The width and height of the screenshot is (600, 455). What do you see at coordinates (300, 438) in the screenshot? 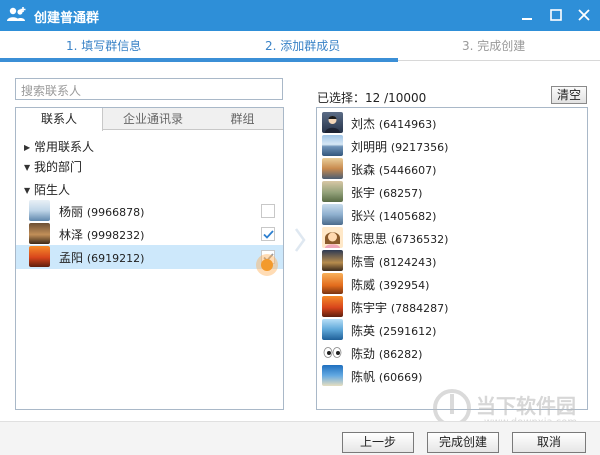
I see `footer-bar: 上一步 完成创建 取消` at bounding box center [300, 438].